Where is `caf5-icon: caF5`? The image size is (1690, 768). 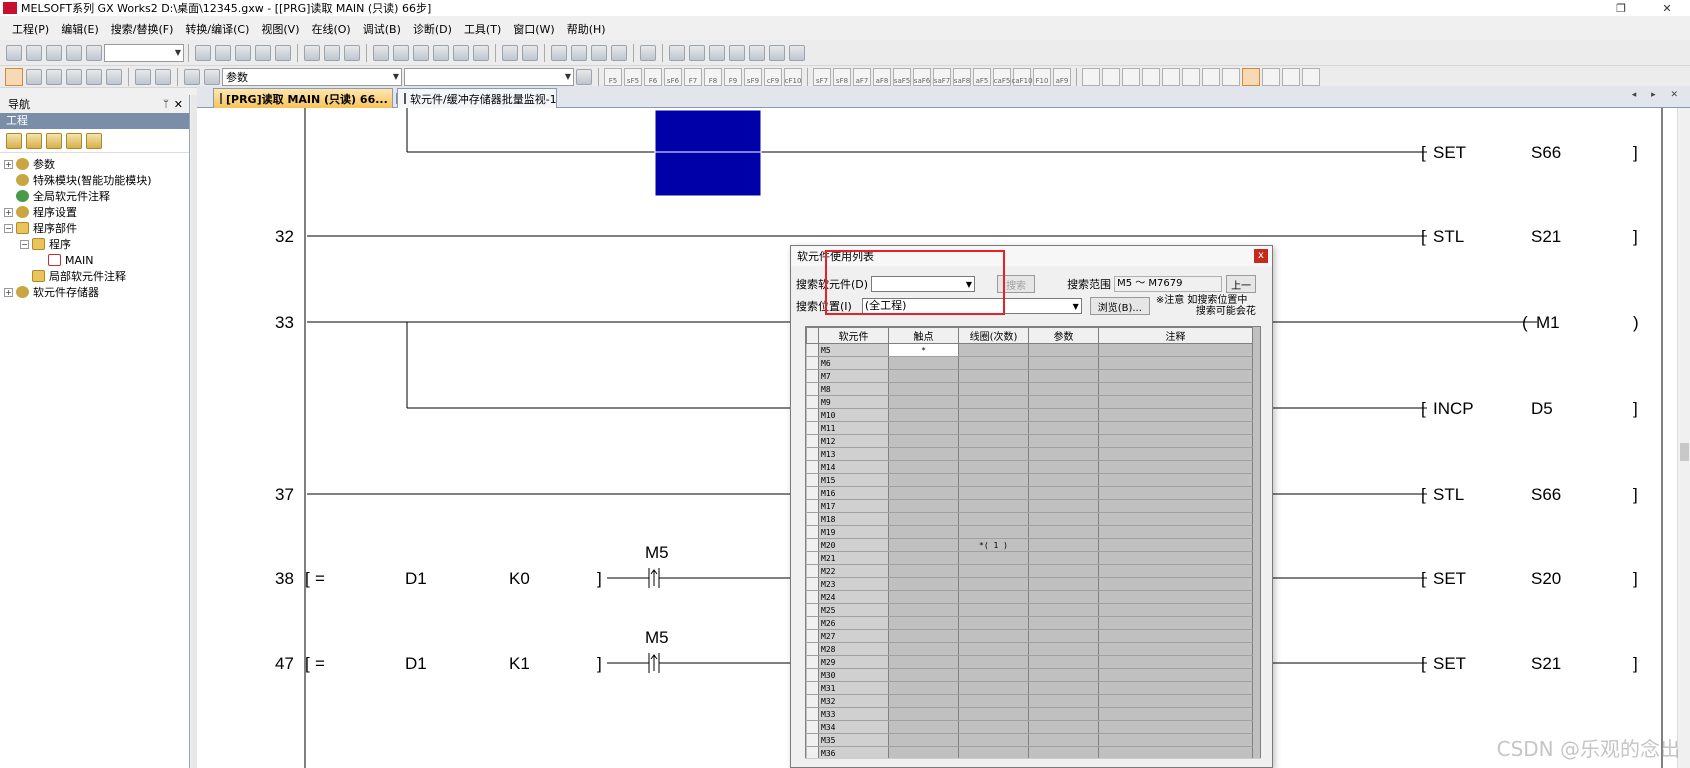 caf5-icon: caF5 is located at coordinates (1002, 76).